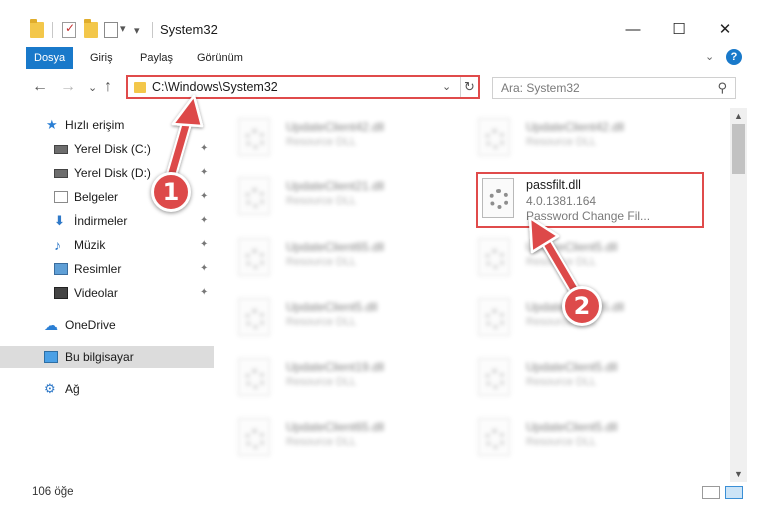  I want to click on refresh-button: ↻, so click(469, 87).